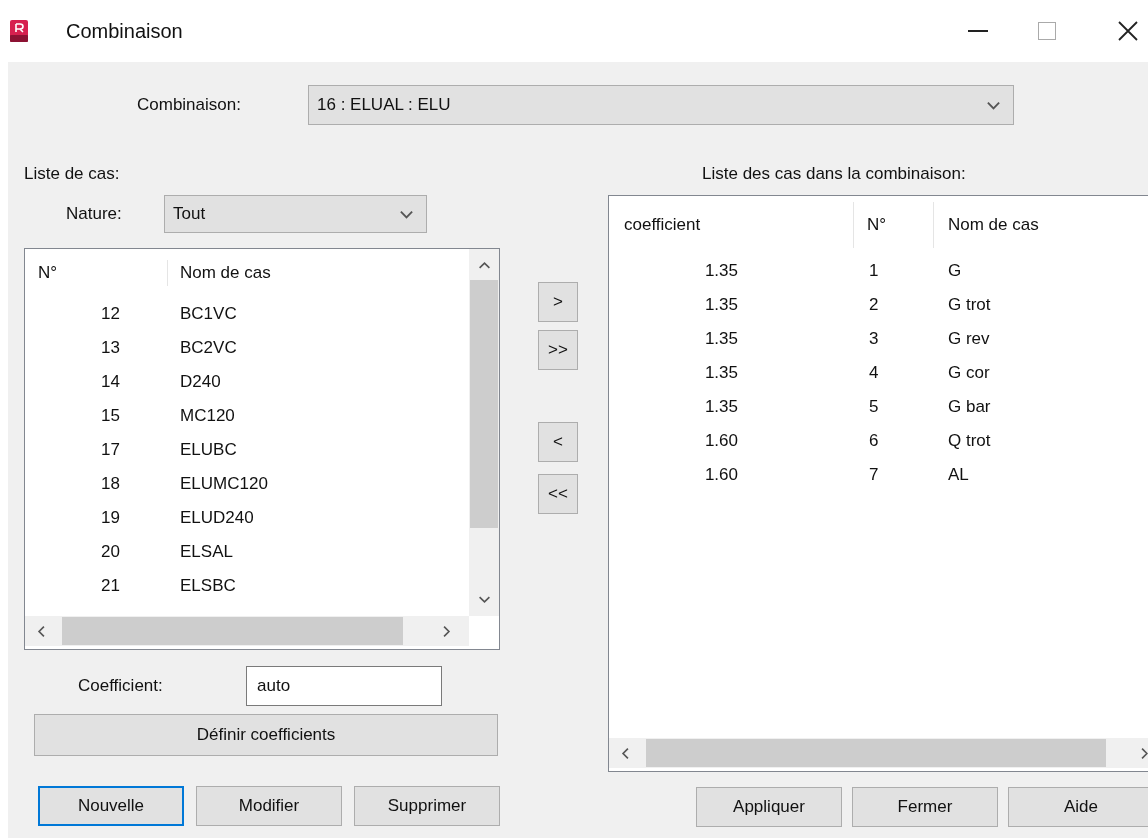  I want to click on table-cell-text: ELUD240, so click(217, 518).